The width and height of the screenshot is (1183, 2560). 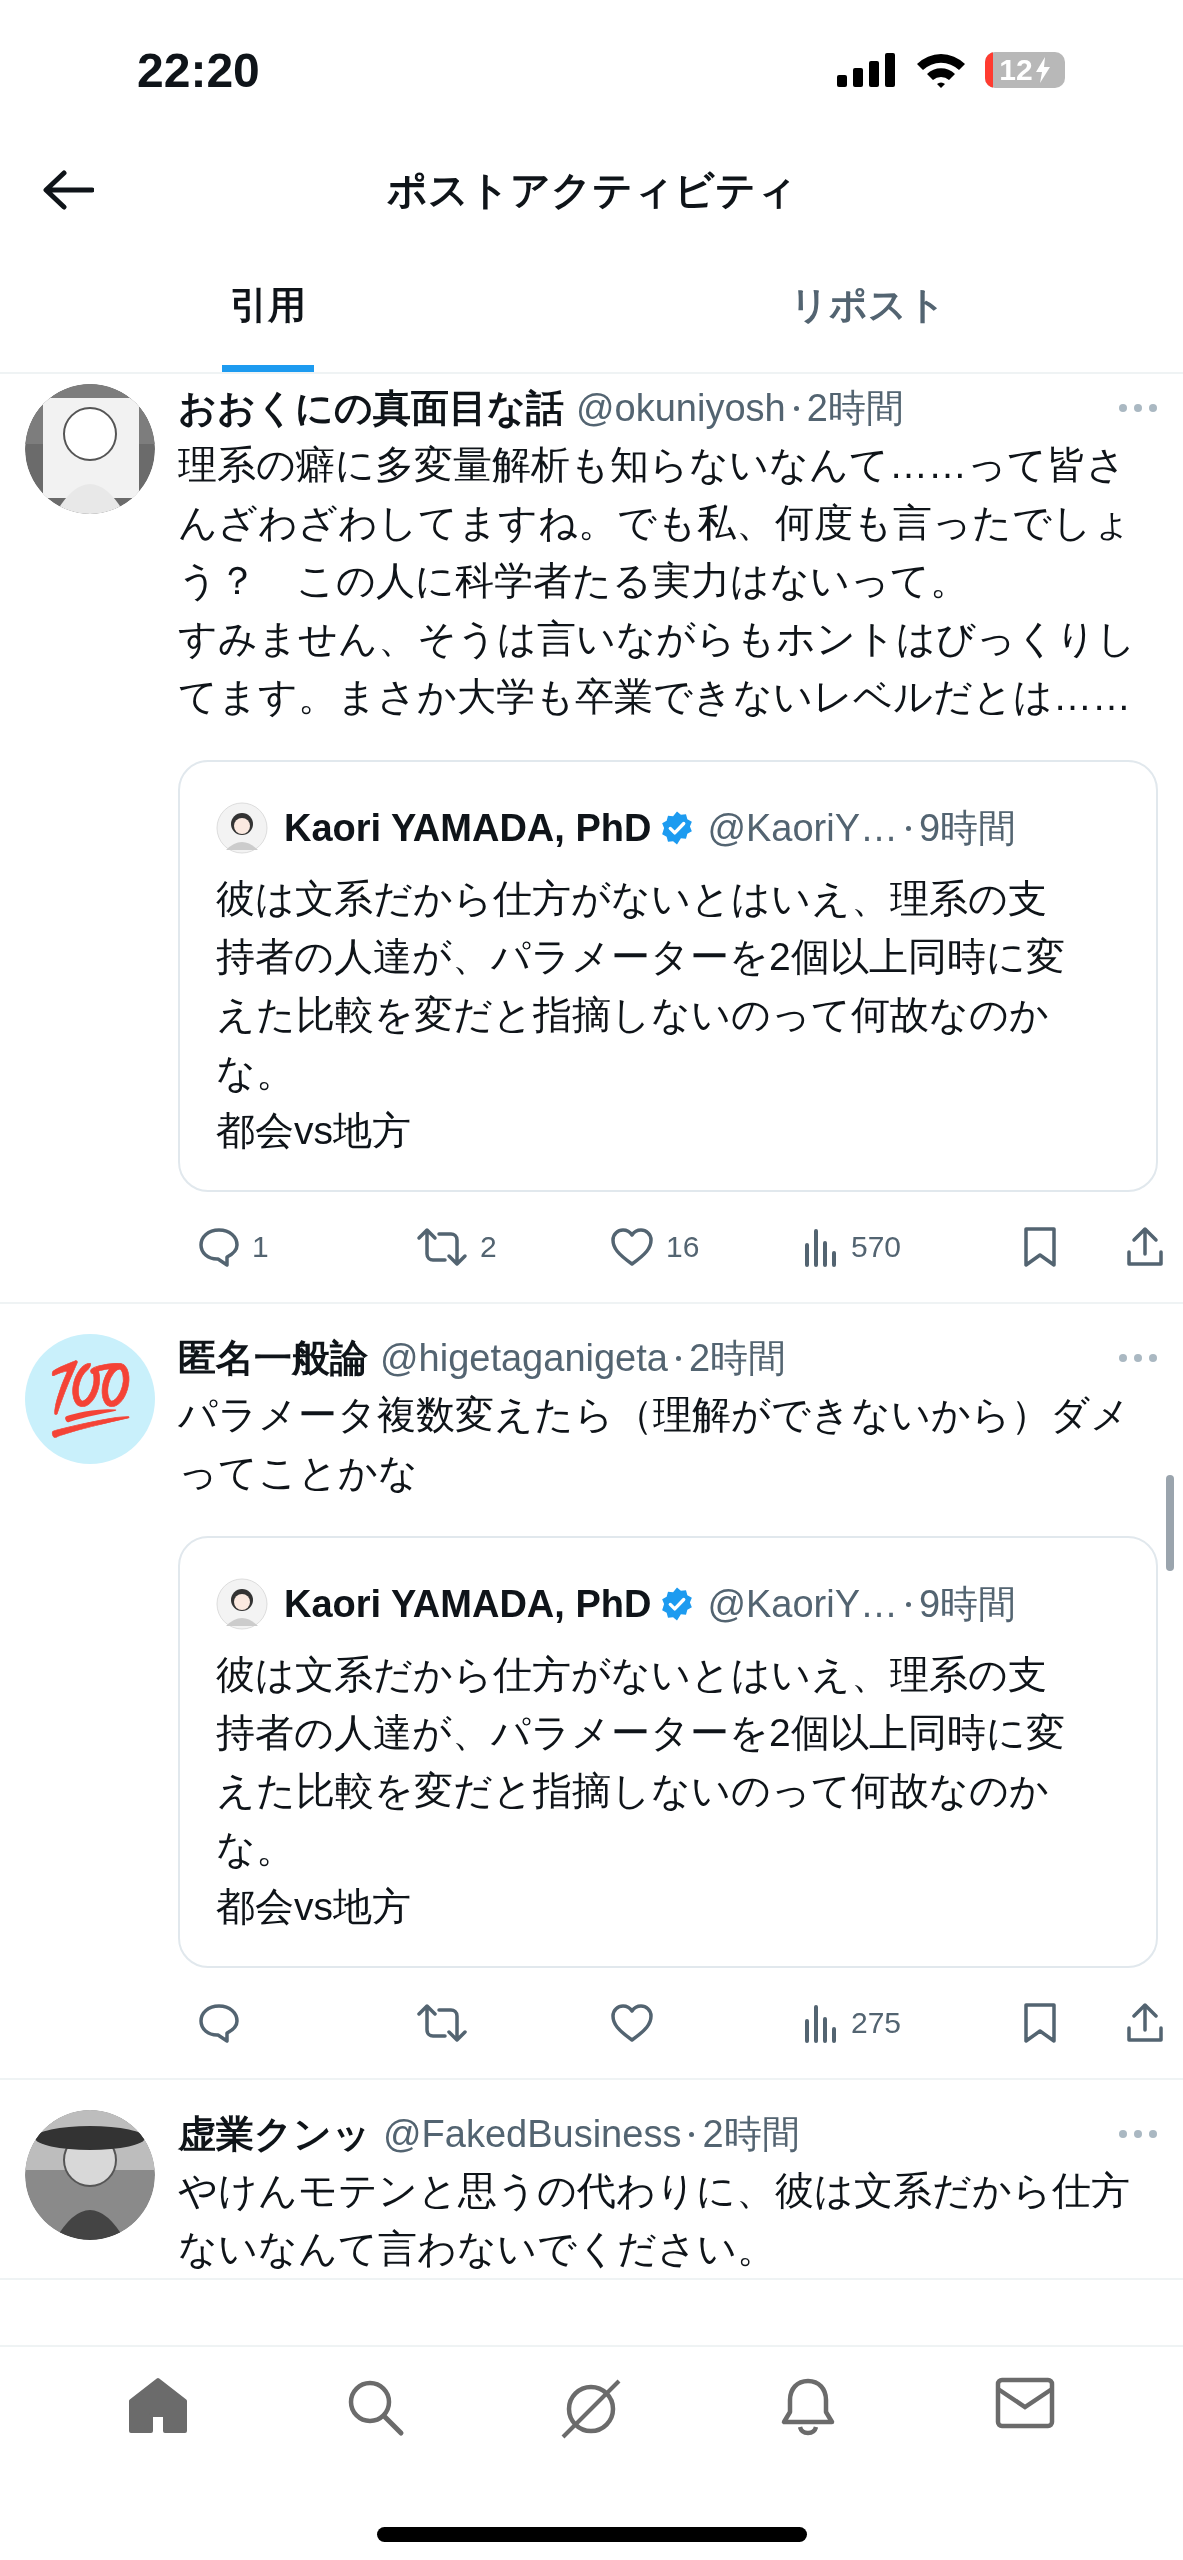 I want to click on wifi-icon, so click(x=941, y=70).